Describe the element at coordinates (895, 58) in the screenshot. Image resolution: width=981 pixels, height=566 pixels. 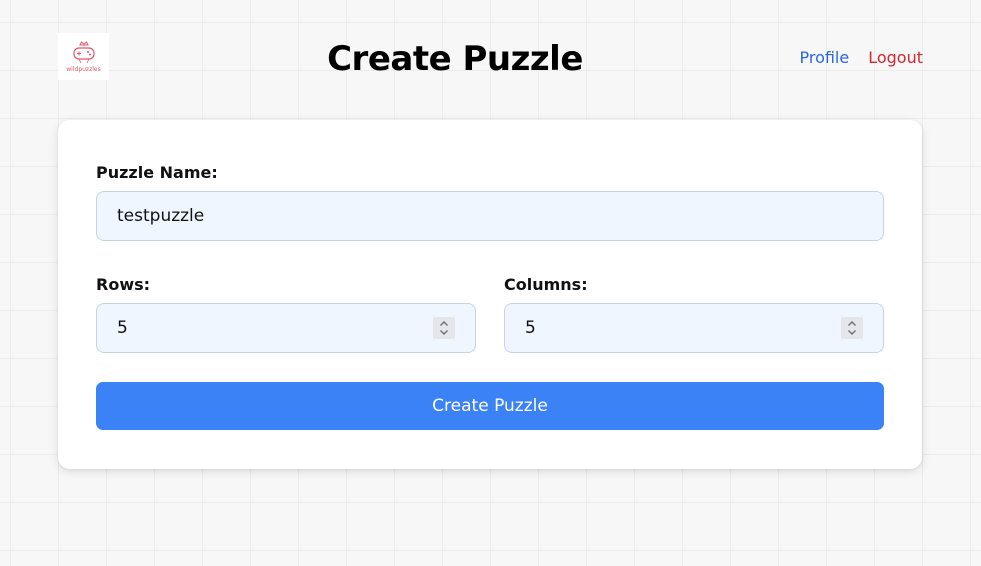
I see `logout-link: Logout` at that location.